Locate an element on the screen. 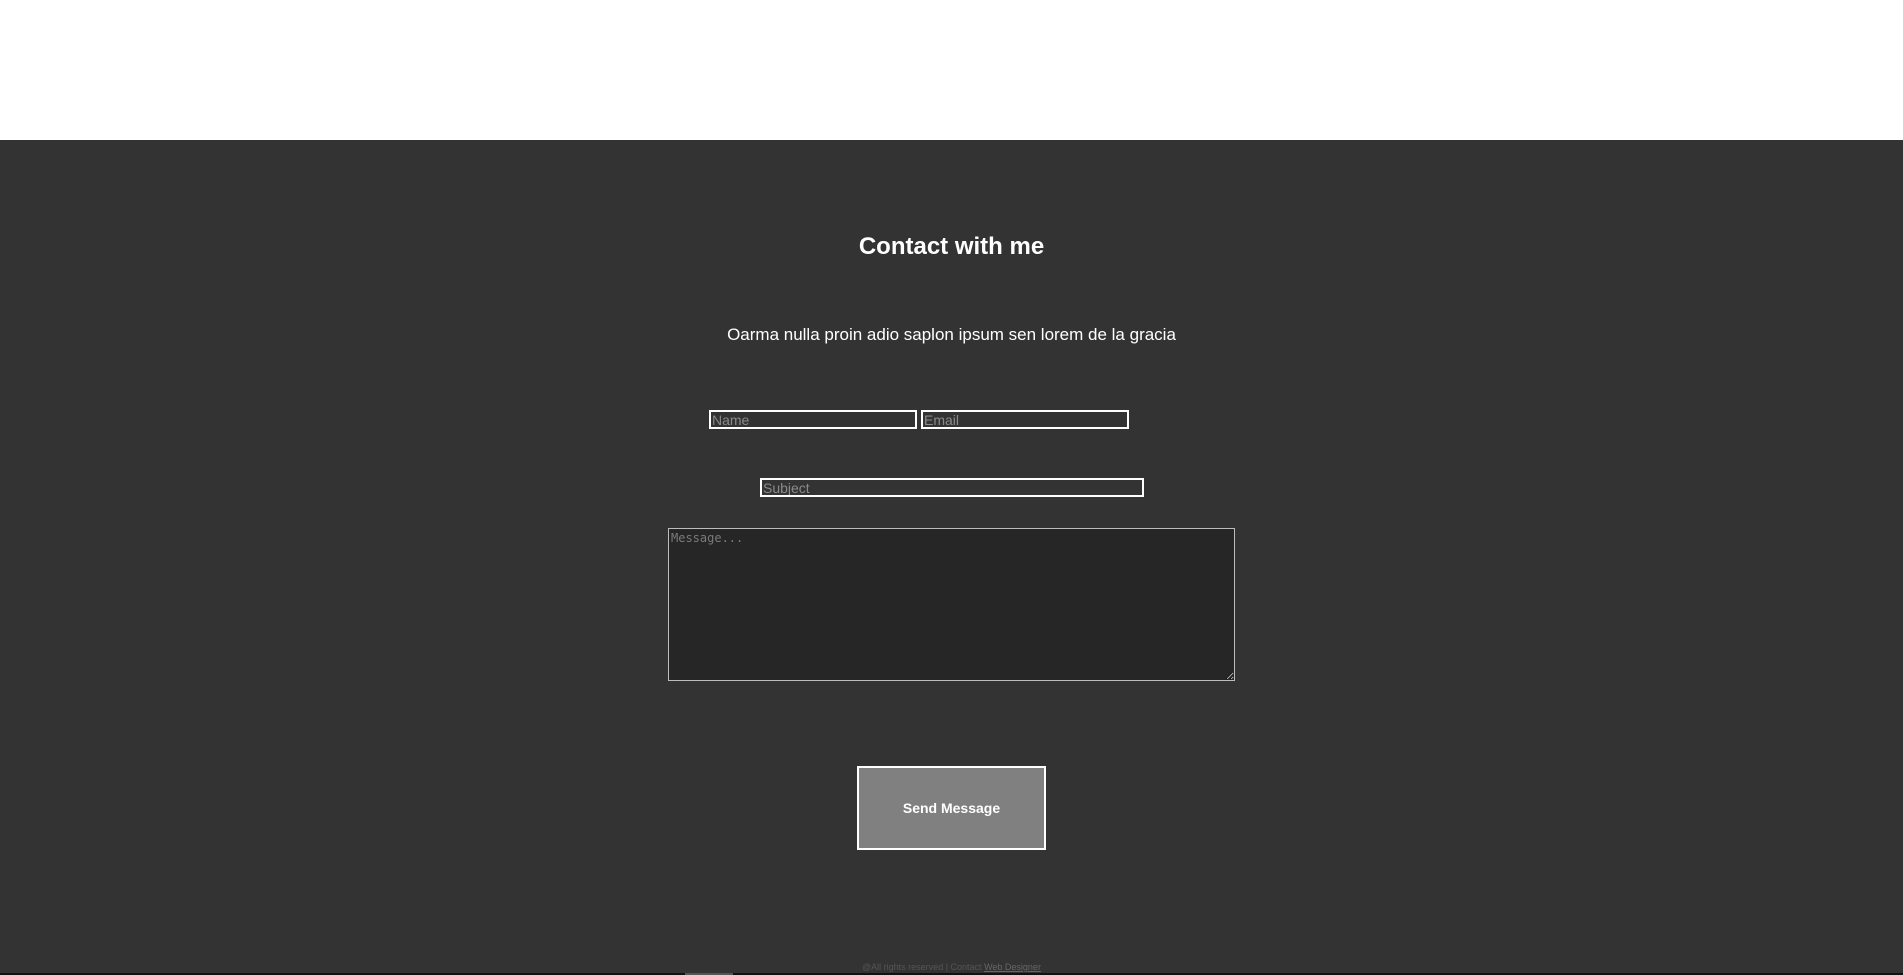  contact-title: Contact with me is located at coordinates (951, 246).